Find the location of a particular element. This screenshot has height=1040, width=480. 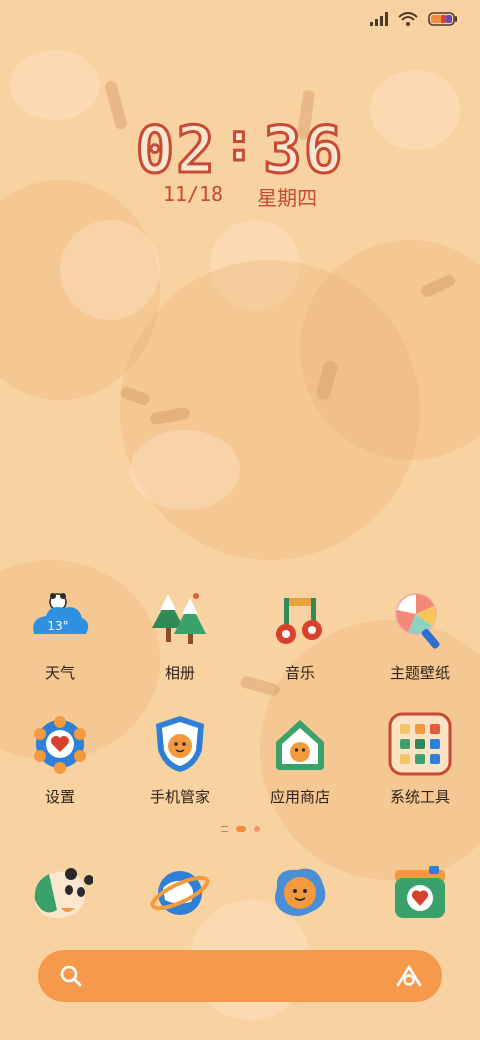

app-label: 应用商店 is located at coordinates (299, 797).